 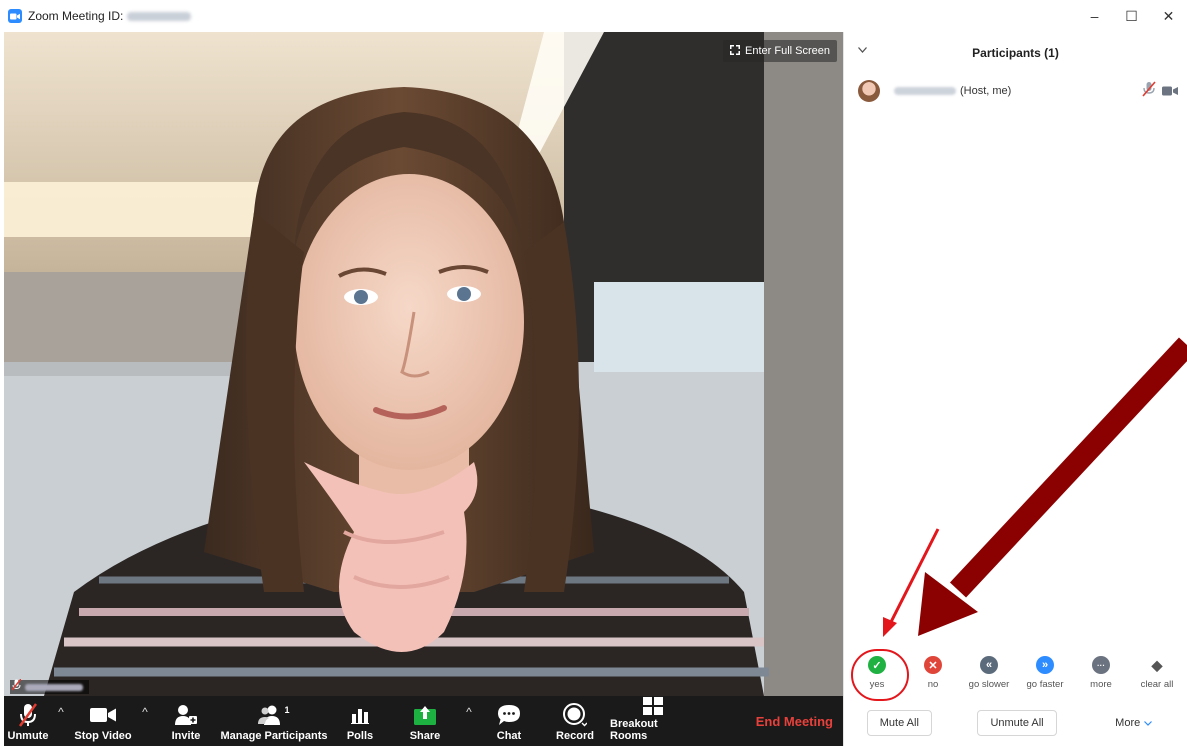 I want to click on fullscreen-label: Enter Full Screen, so click(x=787, y=51).